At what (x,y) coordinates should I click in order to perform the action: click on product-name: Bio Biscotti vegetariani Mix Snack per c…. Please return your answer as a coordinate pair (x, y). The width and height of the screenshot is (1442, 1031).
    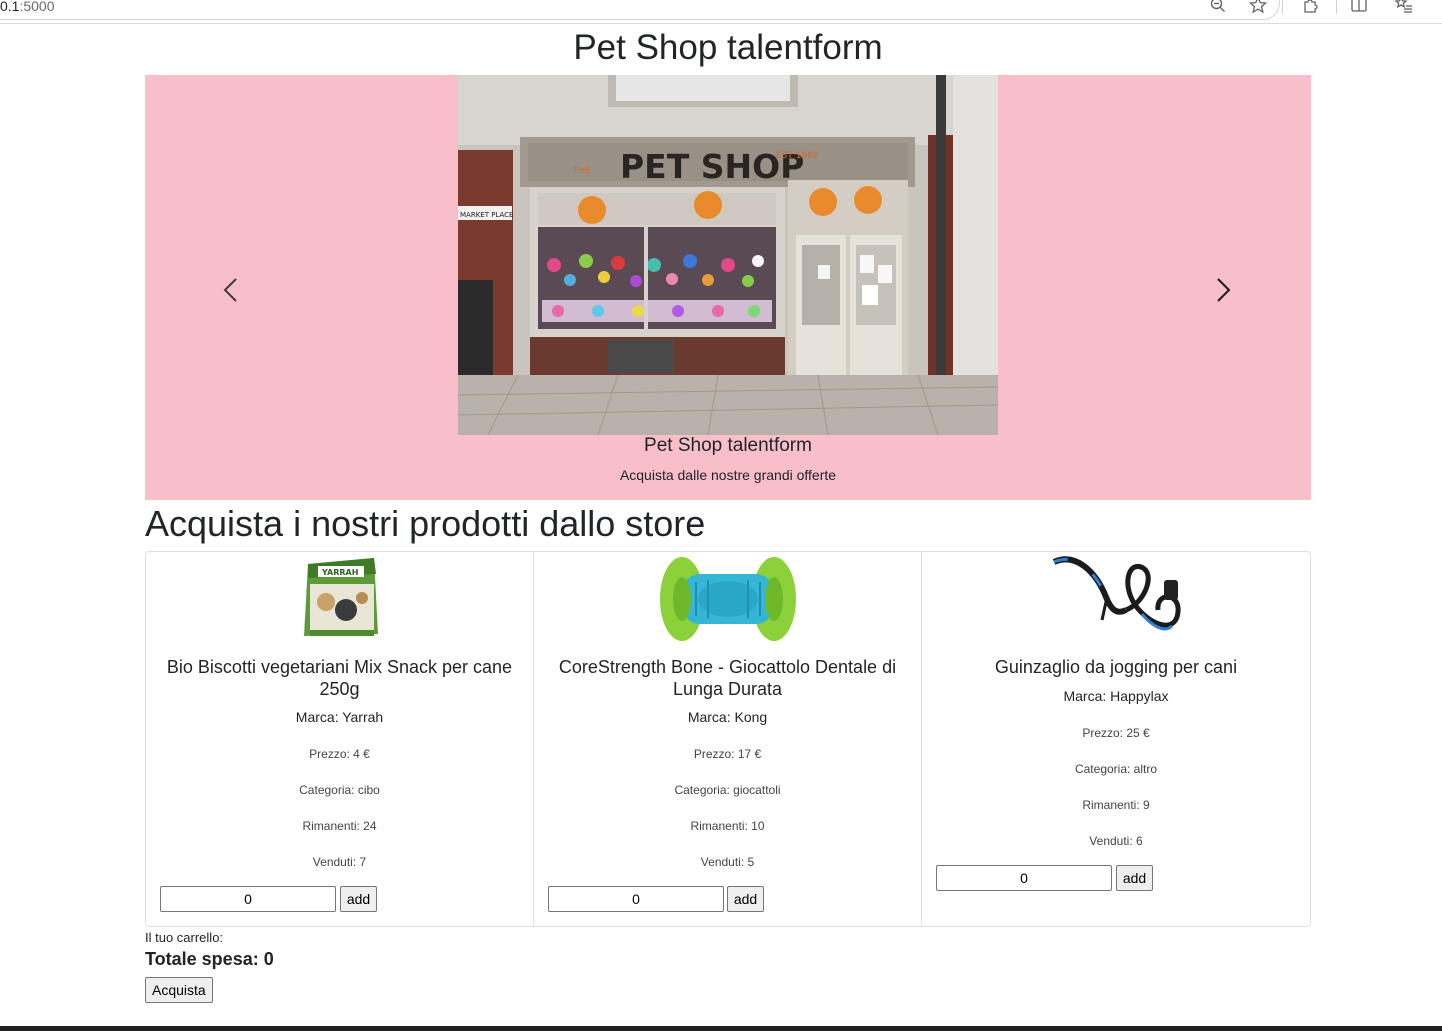
    Looking at the image, I should click on (339, 678).